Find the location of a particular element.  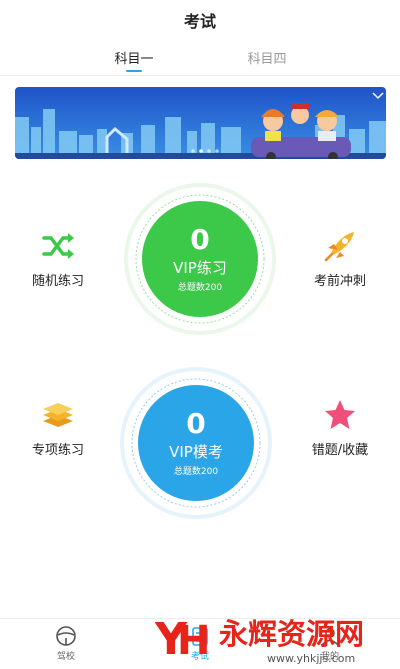

promo-banner is located at coordinates (200, 123).